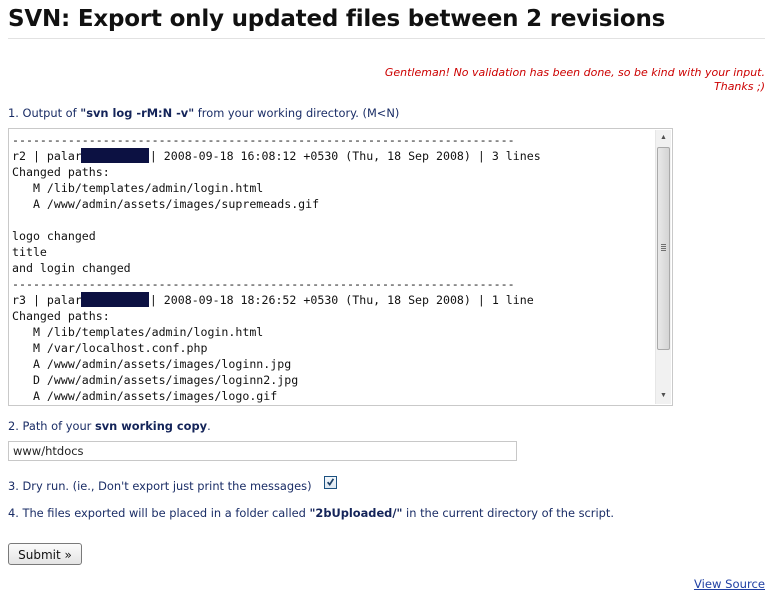  What do you see at coordinates (44, 113) in the screenshot?
I see `step-1-prefix: 1. Output of` at bounding box center [44, 113].